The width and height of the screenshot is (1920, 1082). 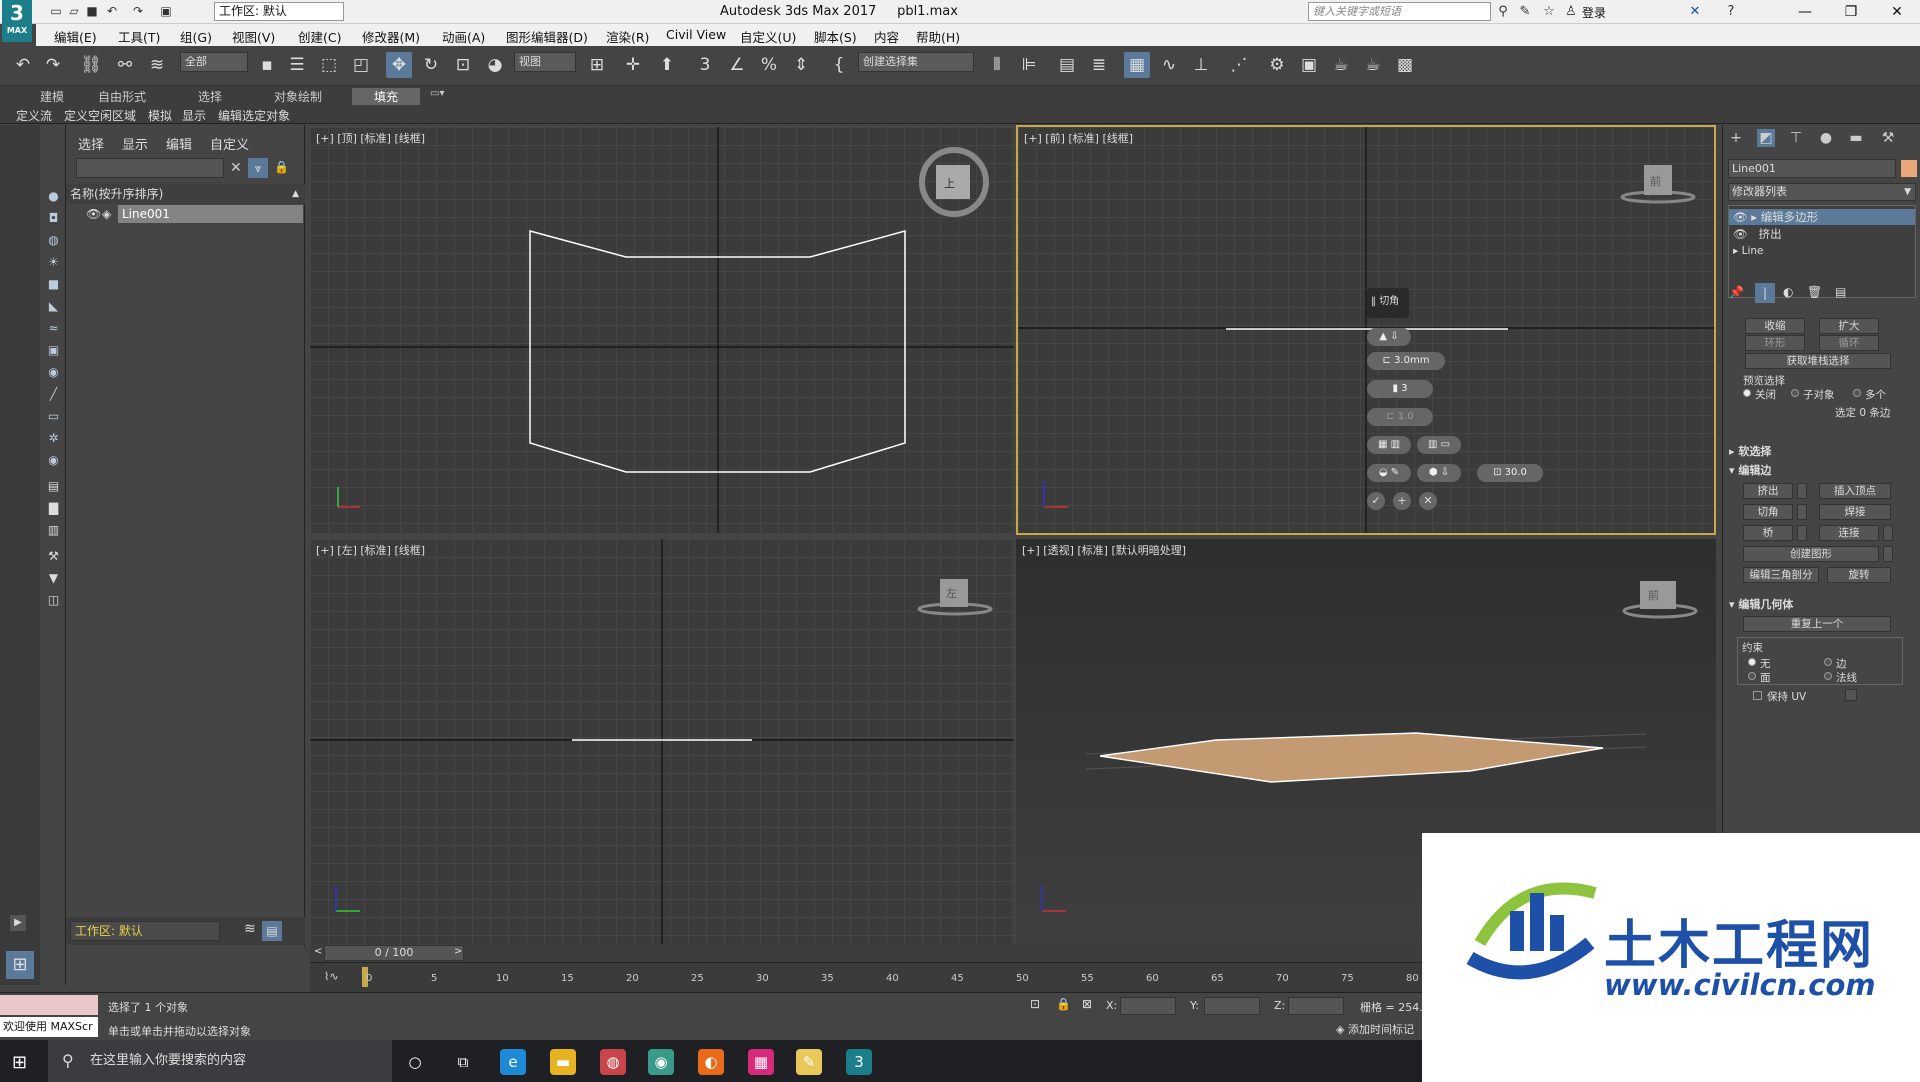 I want to click on z-coordinate-field, so click(x=1316, y=1006).